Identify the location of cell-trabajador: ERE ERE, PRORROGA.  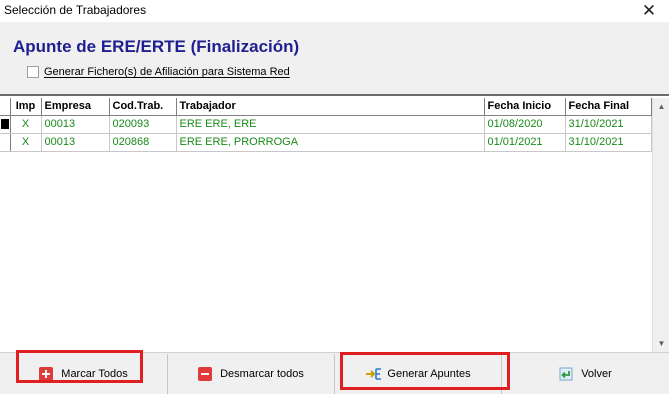
(330, 142).